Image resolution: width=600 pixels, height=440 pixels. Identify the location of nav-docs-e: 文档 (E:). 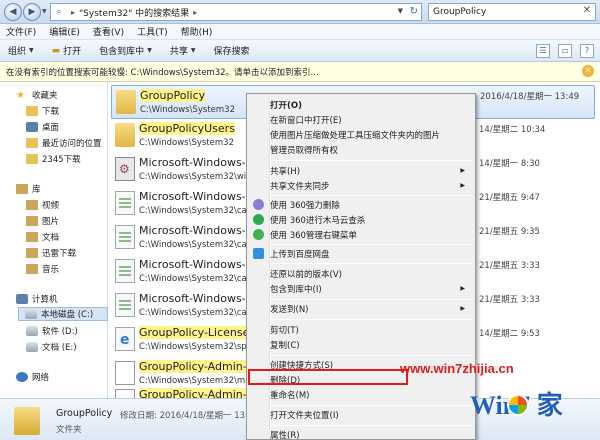
(51, 347).